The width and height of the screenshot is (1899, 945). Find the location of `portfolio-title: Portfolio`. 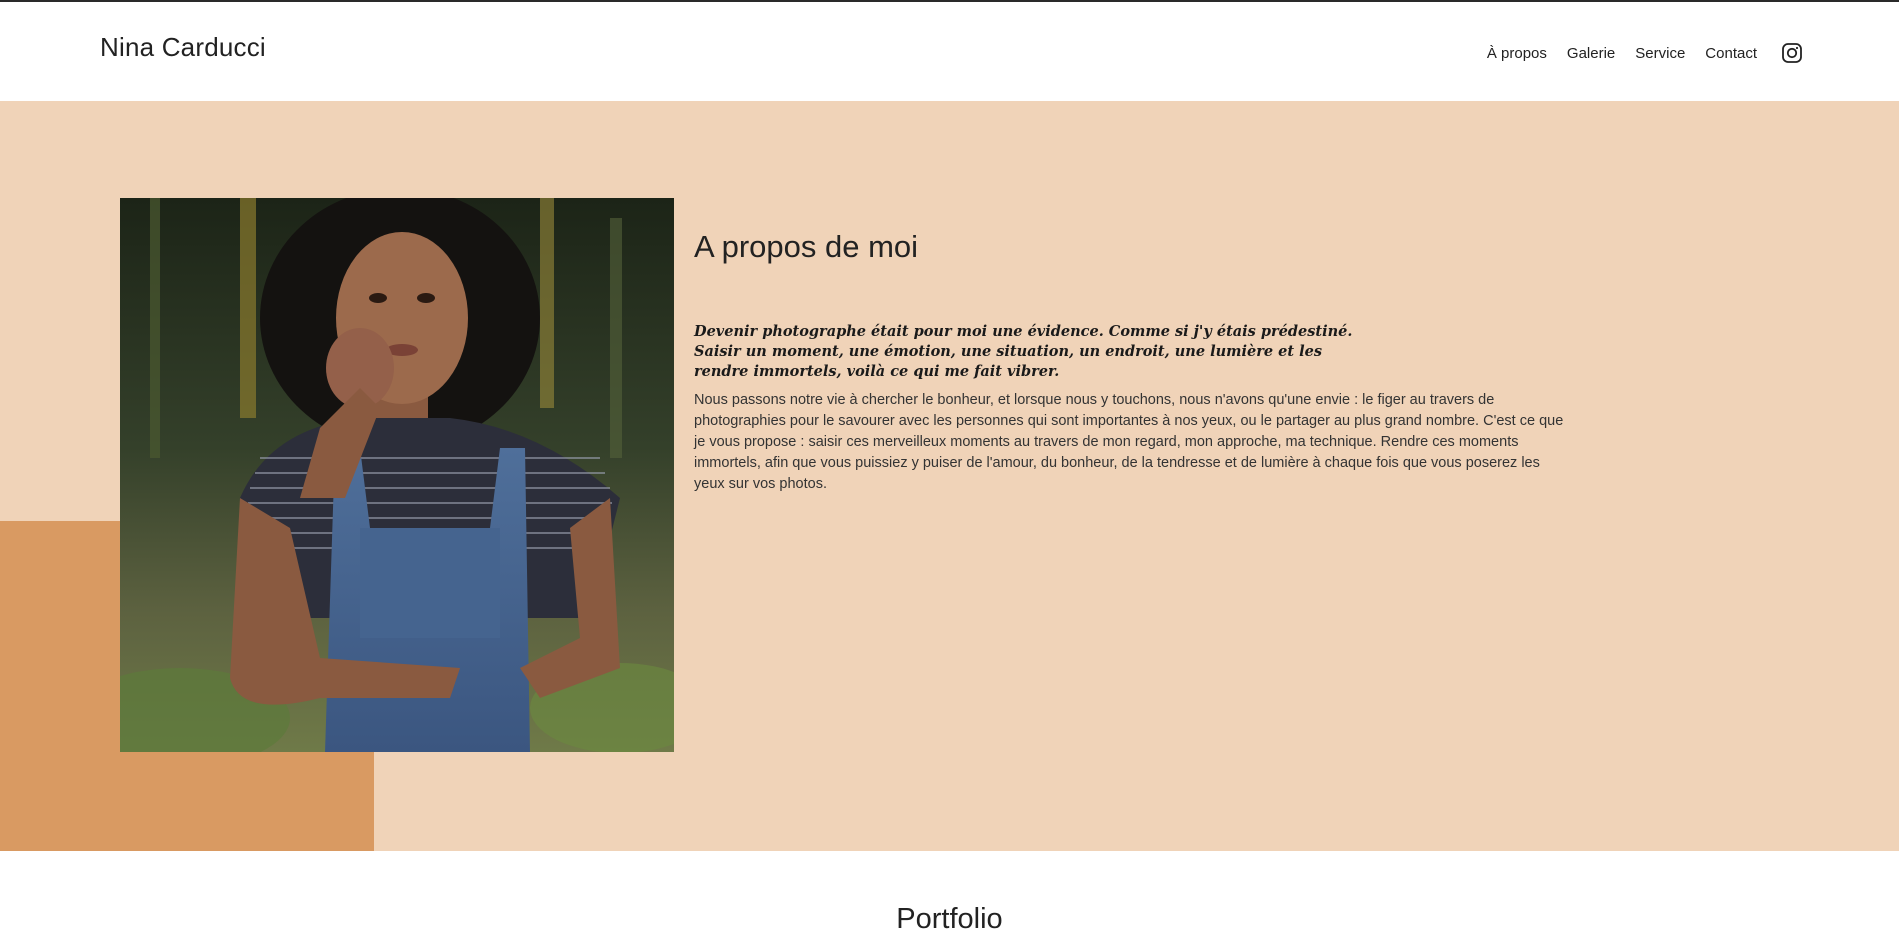

portfolio-title: Portfolio is located at coordinates (949, 919).